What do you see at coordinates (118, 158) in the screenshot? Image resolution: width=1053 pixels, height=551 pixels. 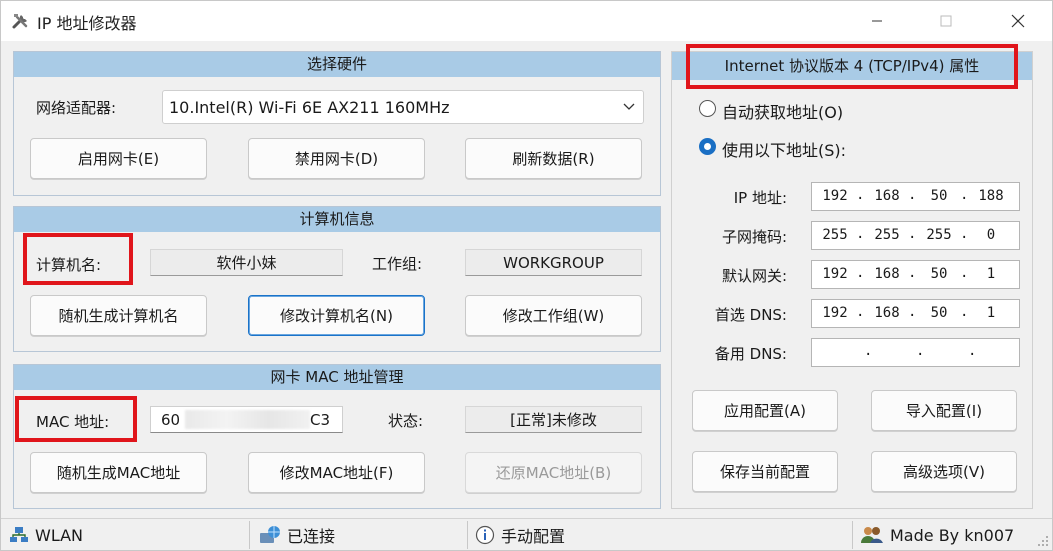 I see `enable-adapter-button: 启用网卡(E)` at bounding box center [118, 158].